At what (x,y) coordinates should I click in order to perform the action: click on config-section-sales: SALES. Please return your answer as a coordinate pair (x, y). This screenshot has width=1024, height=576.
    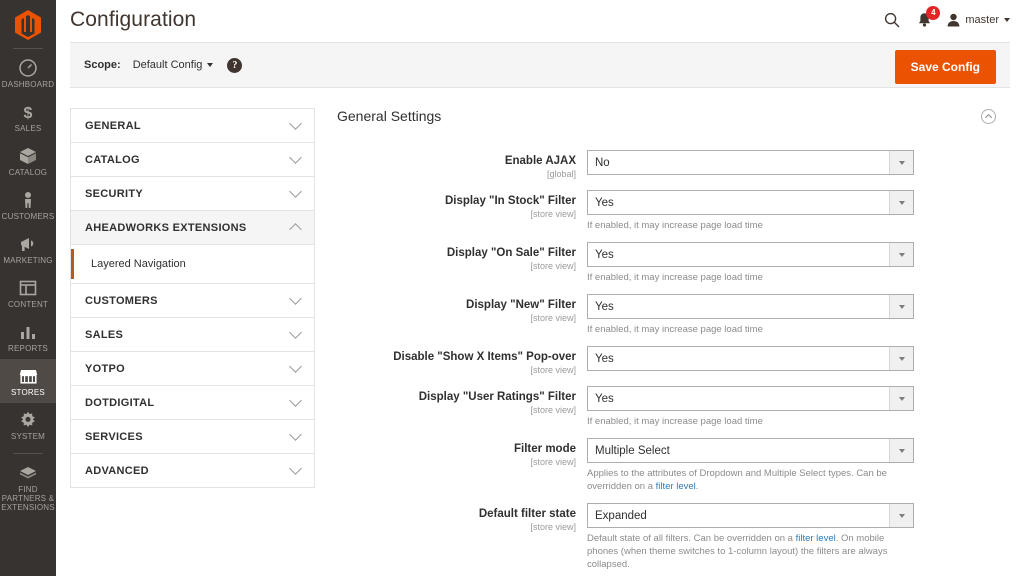
    Looking at the image, I should click on (192, 335).